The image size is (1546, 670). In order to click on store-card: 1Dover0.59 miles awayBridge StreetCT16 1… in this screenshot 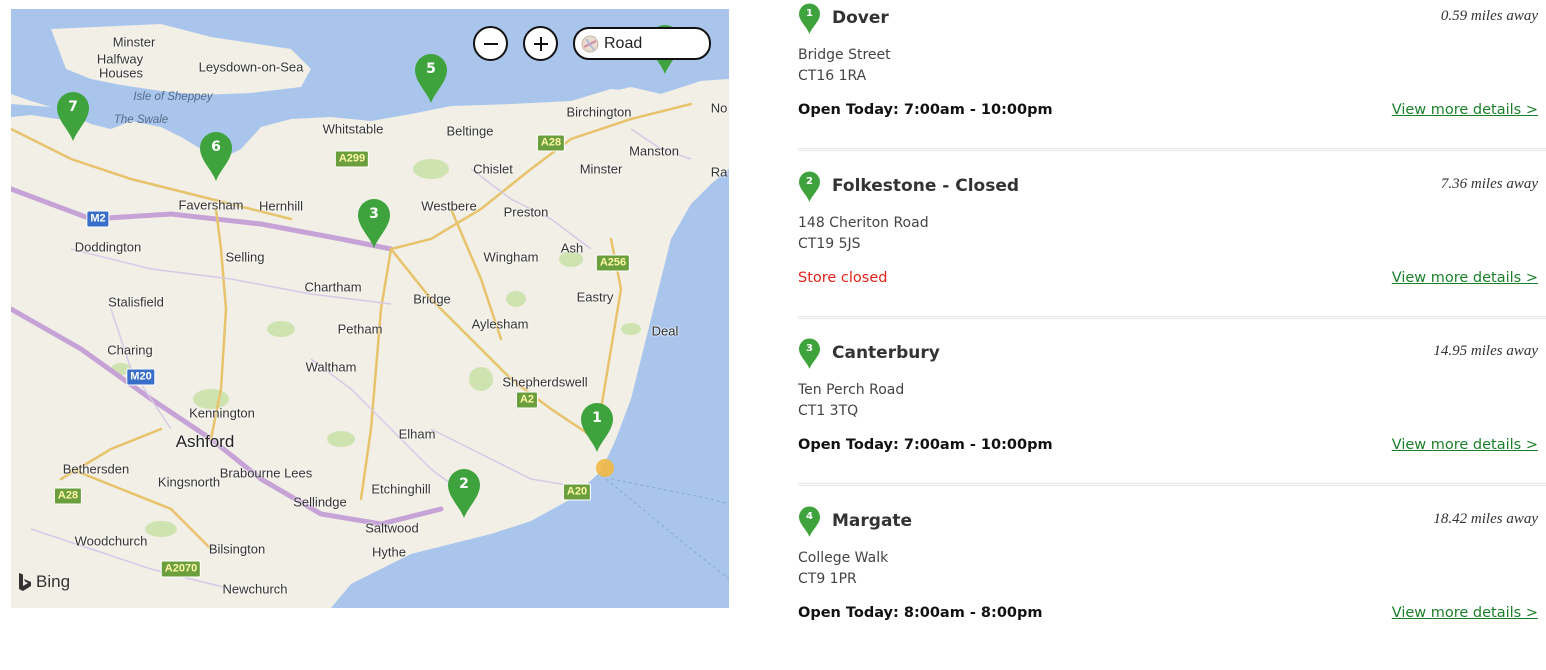, I will do `click(1172, 84)`.